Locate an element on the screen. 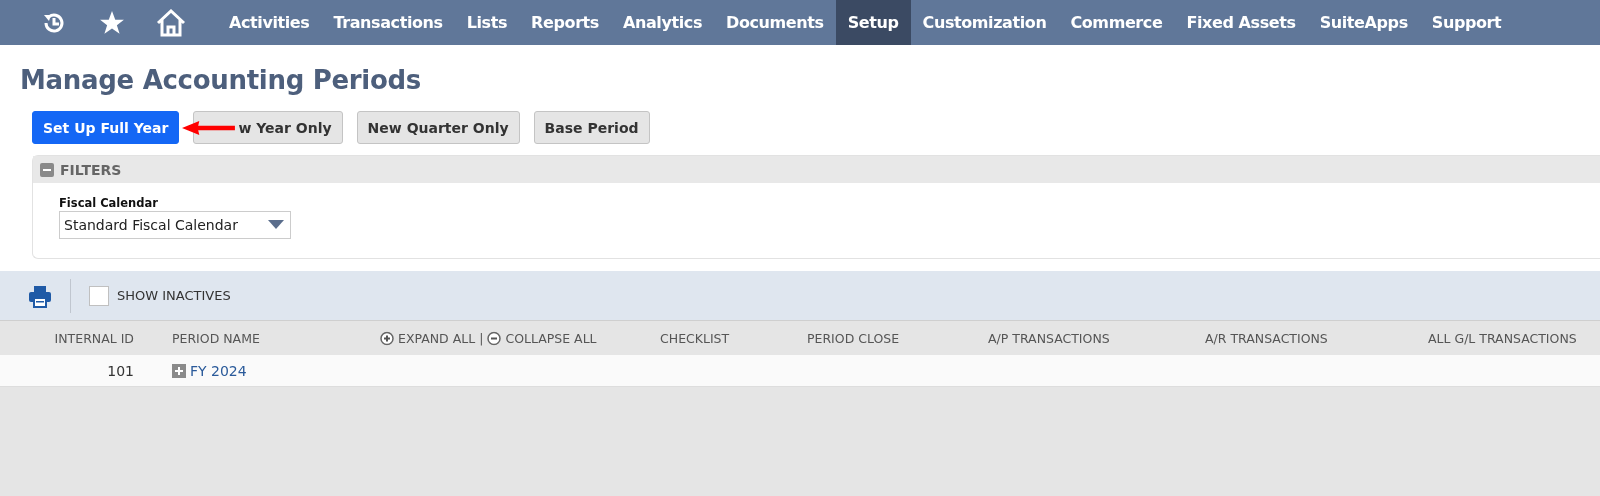 The height and width of the screenshot is (496, 1600). period-link: FY 2024 is located at coordinates (218, 370).